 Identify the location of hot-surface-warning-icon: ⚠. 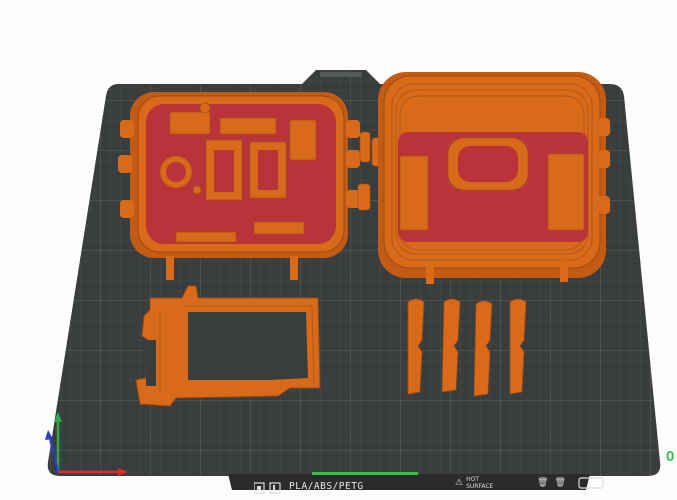
(459, 483).